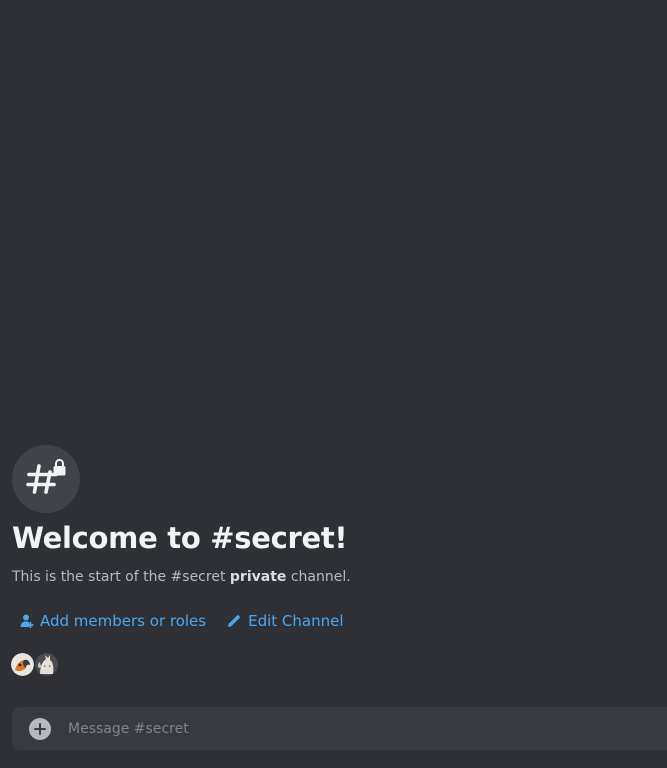 The height and width of the screenshot is (768, 667). Describe the element at coordinates (121, 577) in the screenshot. I see `welcome-desc-prefix: This is the start of the #secret` at that location.